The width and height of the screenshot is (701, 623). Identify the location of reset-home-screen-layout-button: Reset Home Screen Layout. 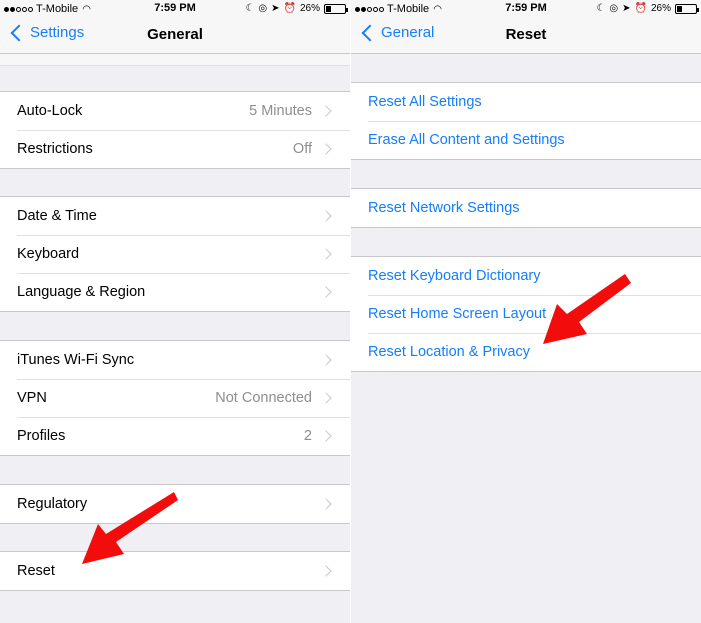
(526, 314).